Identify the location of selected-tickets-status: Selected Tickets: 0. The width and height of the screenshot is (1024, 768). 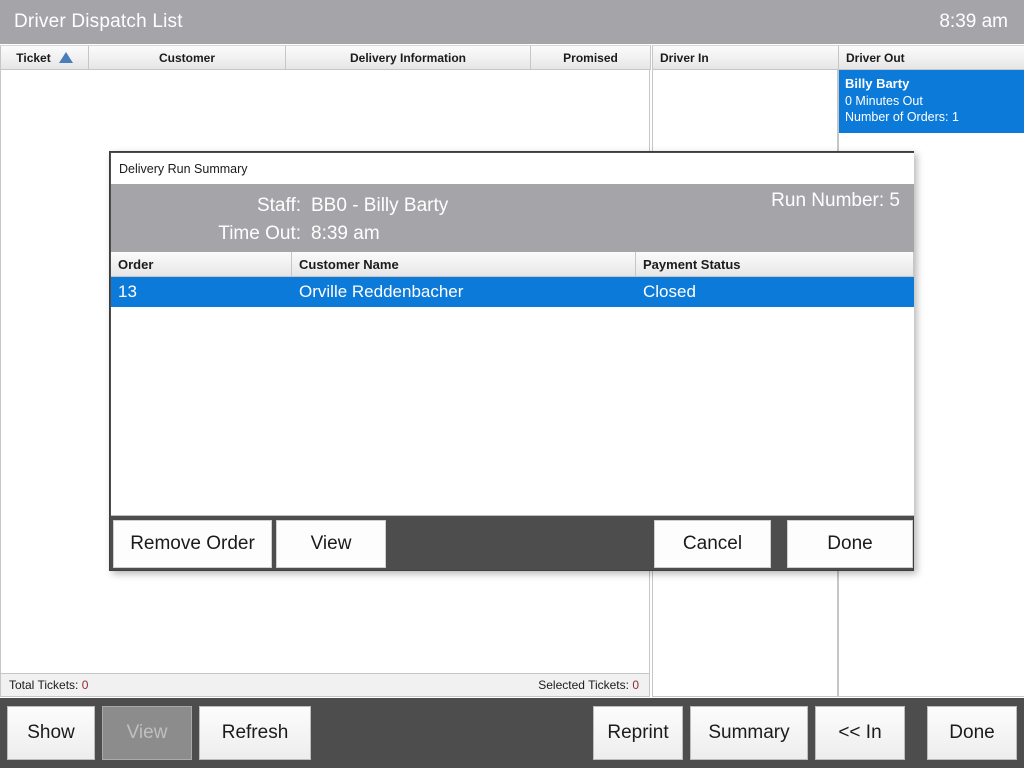
(593, 685).